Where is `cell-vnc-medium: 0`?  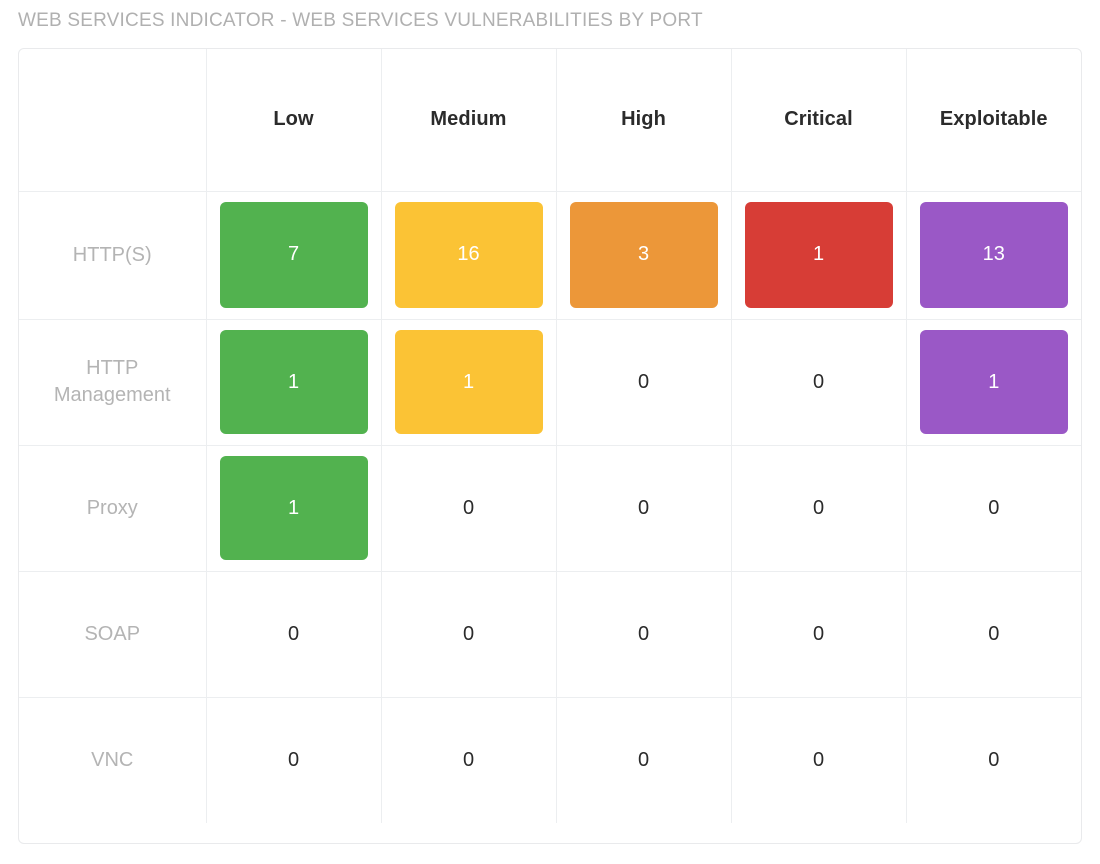
cell-vnc-medium: 0 is located at coordinates (468, 760).